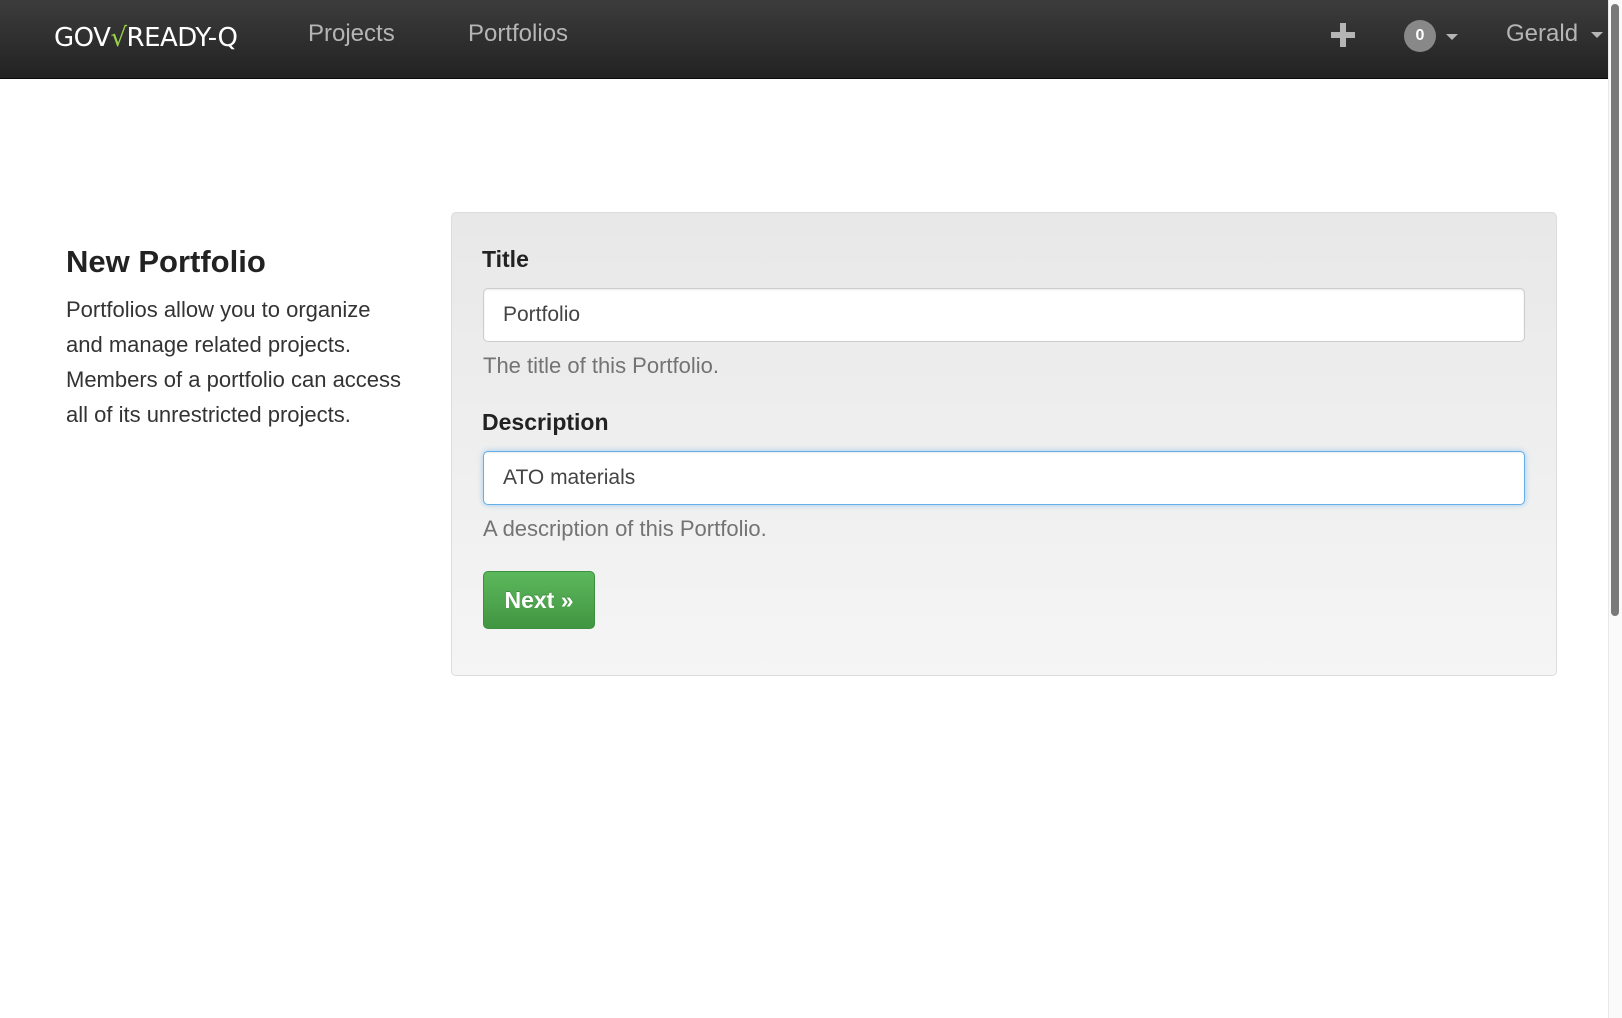 The height and width of the screenshot is (1018, 1622). I want to click on nav-link-projects: Projects, so click(351, 34).